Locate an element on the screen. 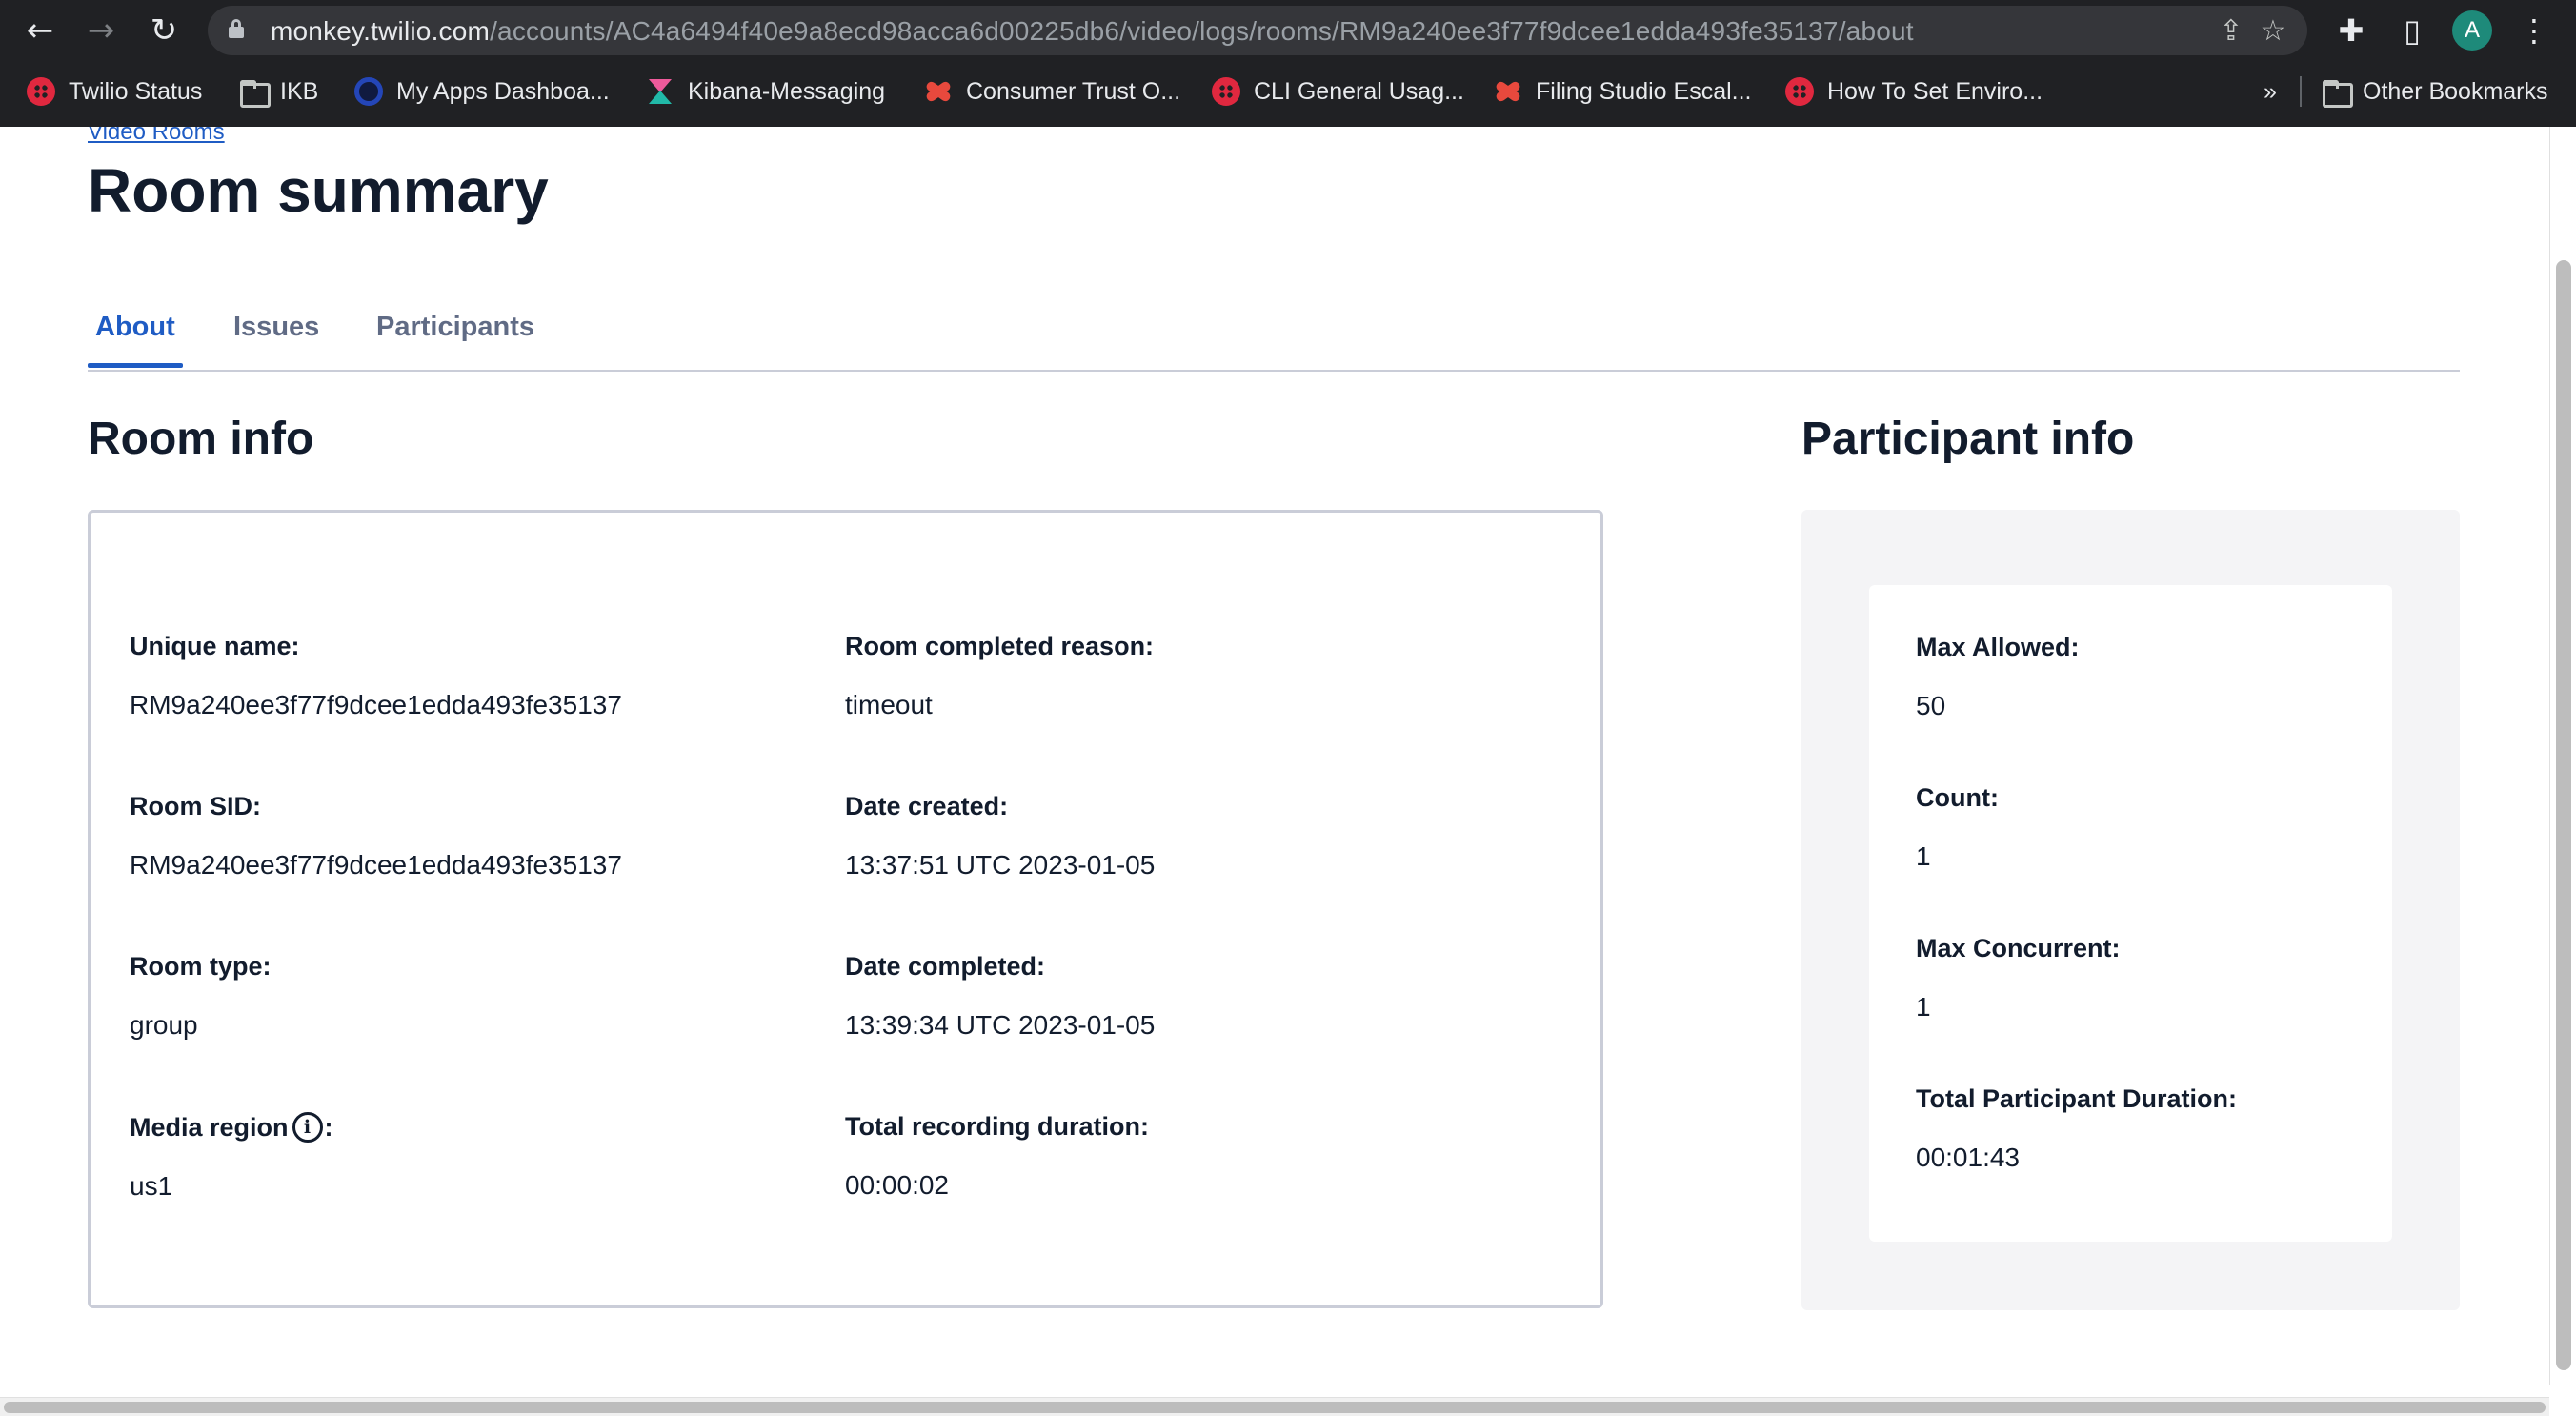 This screenshot has height=1416, width=2576. horizontal-scrollbar is located at coordinates (1274, 1406).